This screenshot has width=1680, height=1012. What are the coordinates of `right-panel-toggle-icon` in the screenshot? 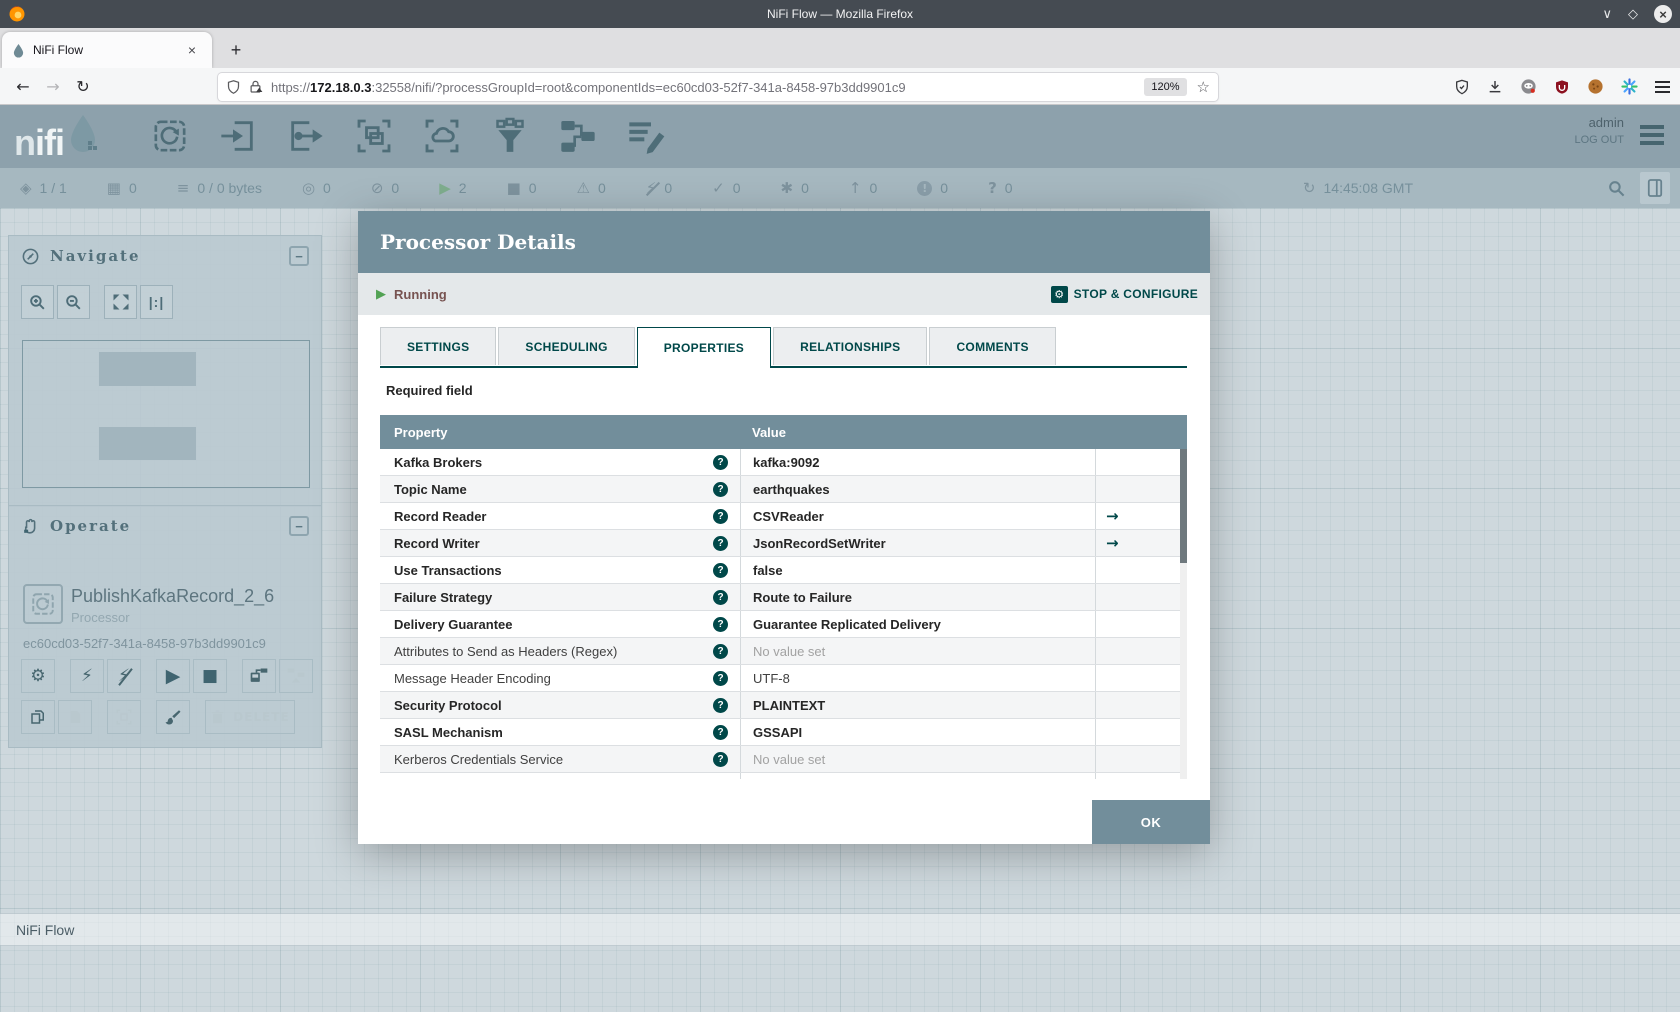 It's located at (1655, 188).